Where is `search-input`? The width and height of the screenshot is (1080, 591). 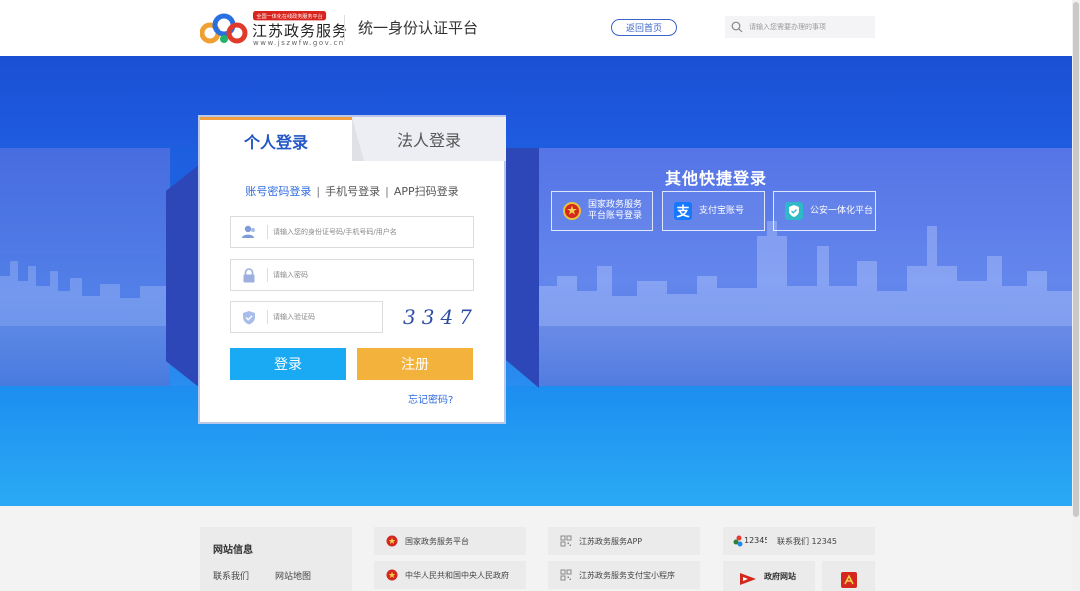
search-input is located at coordinates (809, 27).